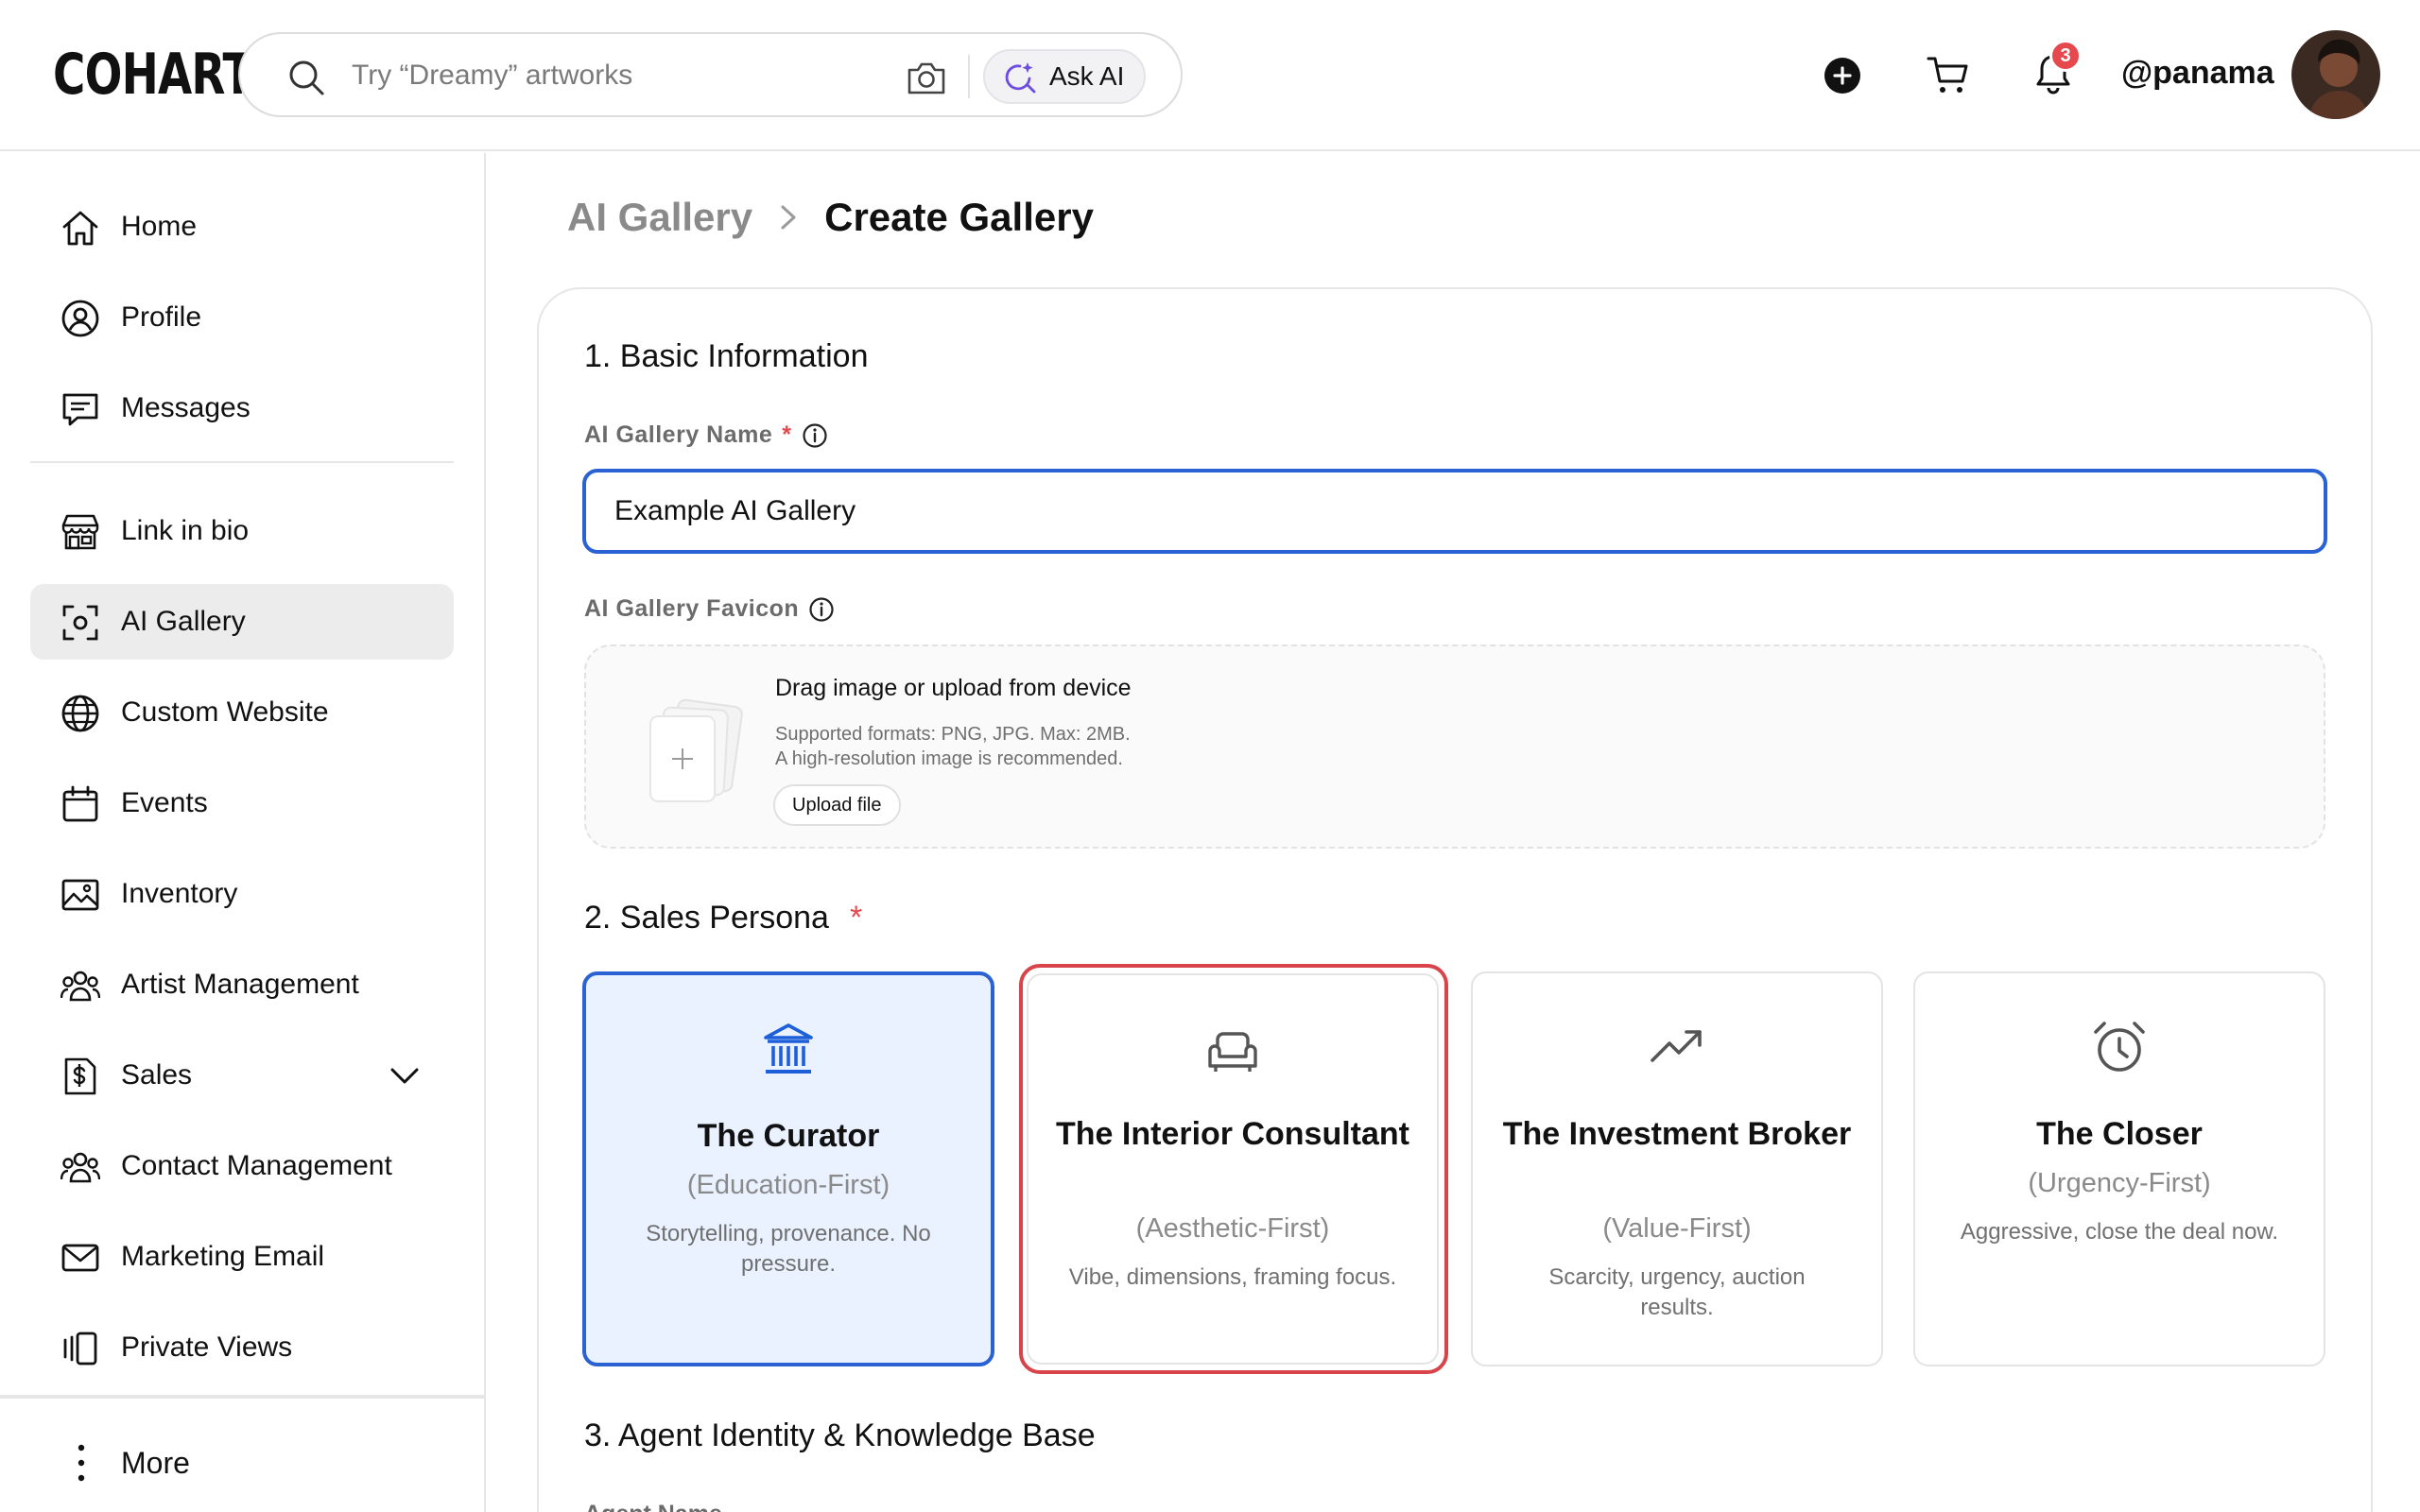  Describe the element at coordinates (153, 75) in the screenshot. I see `cohart-logo: COHART` at that location.